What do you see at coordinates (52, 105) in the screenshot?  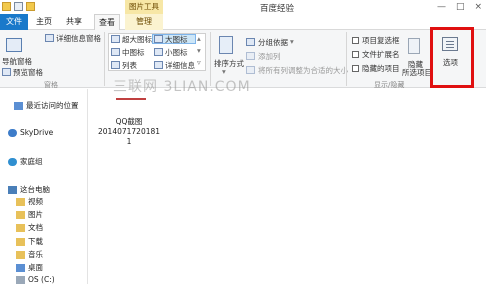 I see `nav-item-label: 最近访问的位置` at bounding box center [52, 105].